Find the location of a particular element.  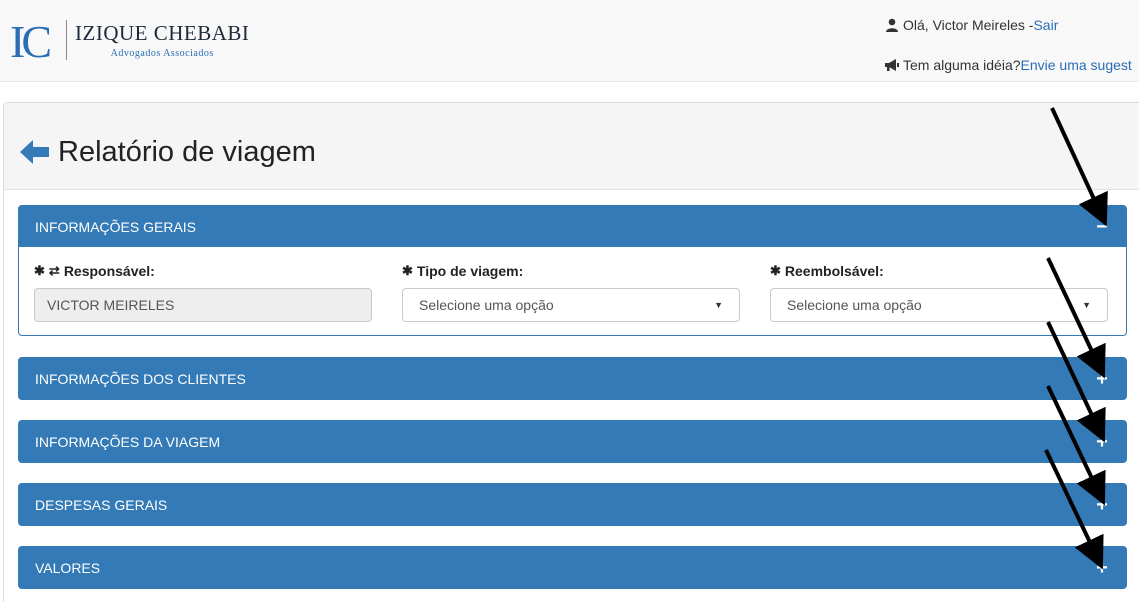

logout-link: Sair is located at coordinates (1045, 25).